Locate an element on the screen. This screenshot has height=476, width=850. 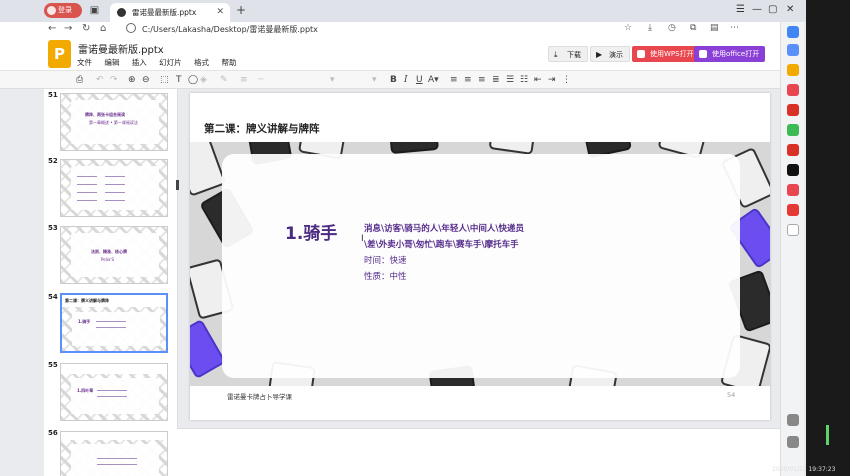
app-logo-icon: P is located at coordinates (59, 54).